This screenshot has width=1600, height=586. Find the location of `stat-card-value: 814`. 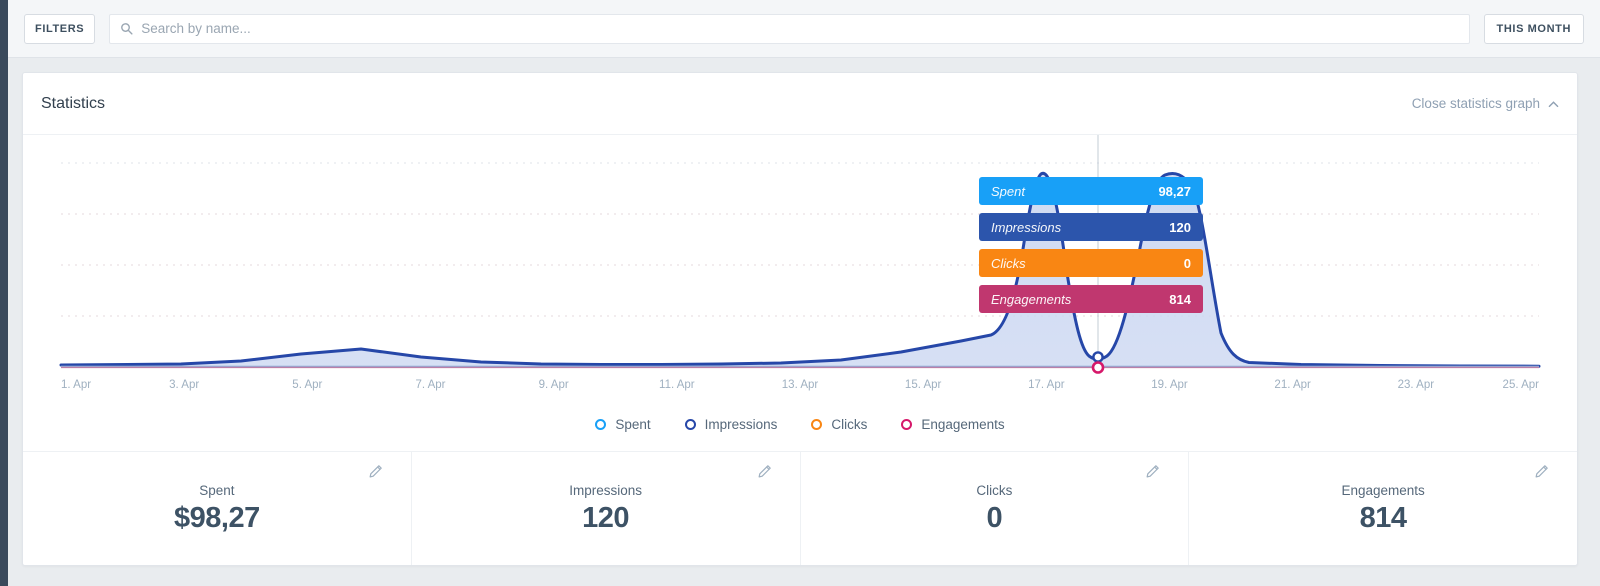

stat-card-value: 814 is located at coordinates (1383, 517).